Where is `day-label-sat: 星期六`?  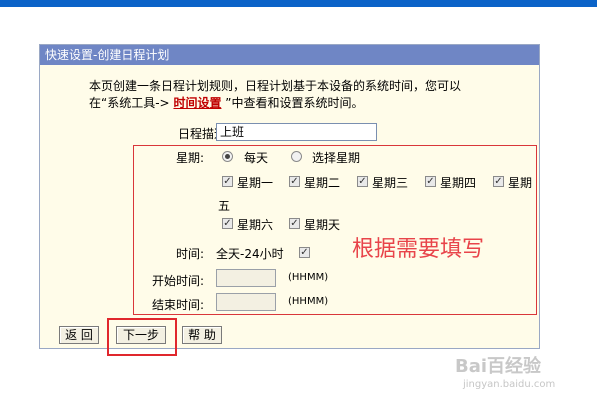
day-label-sat: 星期六 is located at coordinates (255, 225).